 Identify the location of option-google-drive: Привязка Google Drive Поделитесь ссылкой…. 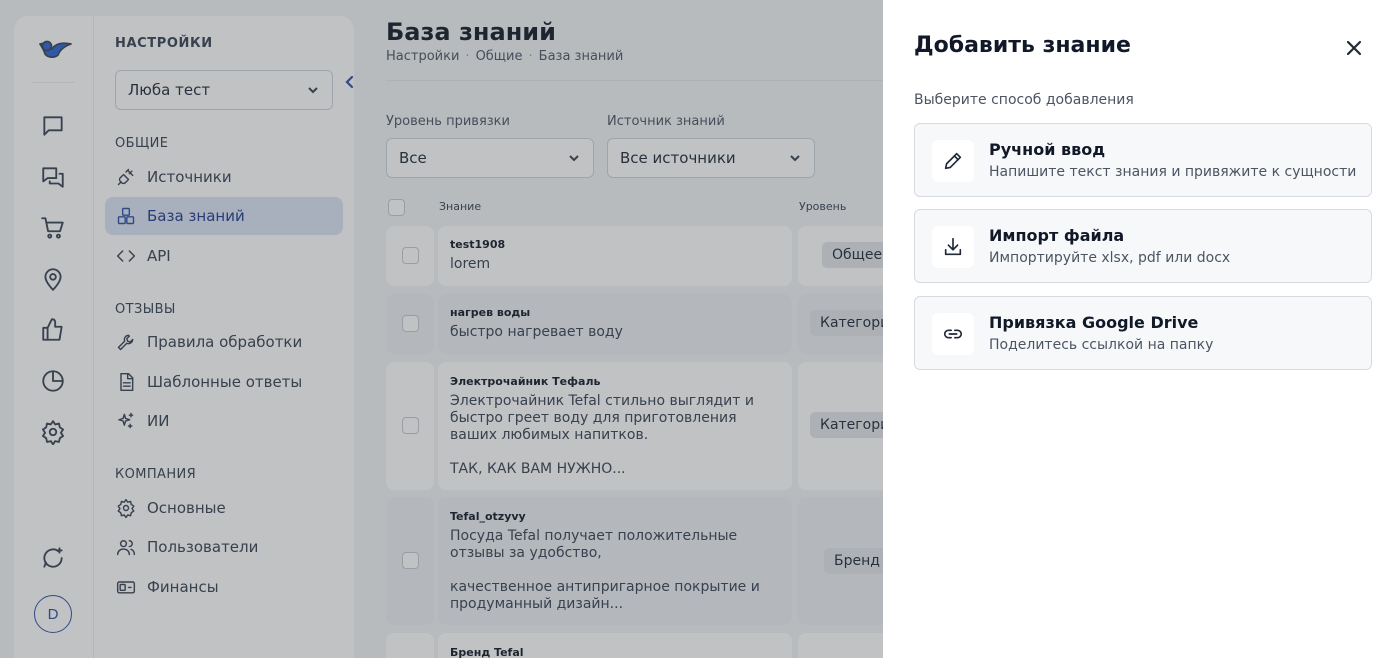
(1143, 333).